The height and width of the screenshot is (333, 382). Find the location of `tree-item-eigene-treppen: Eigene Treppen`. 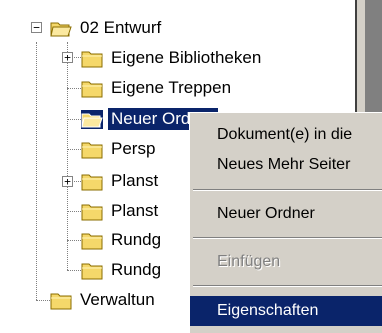

tree-item-eigene-treppen: Eigene Treppen is located at coordinates (157, 88).